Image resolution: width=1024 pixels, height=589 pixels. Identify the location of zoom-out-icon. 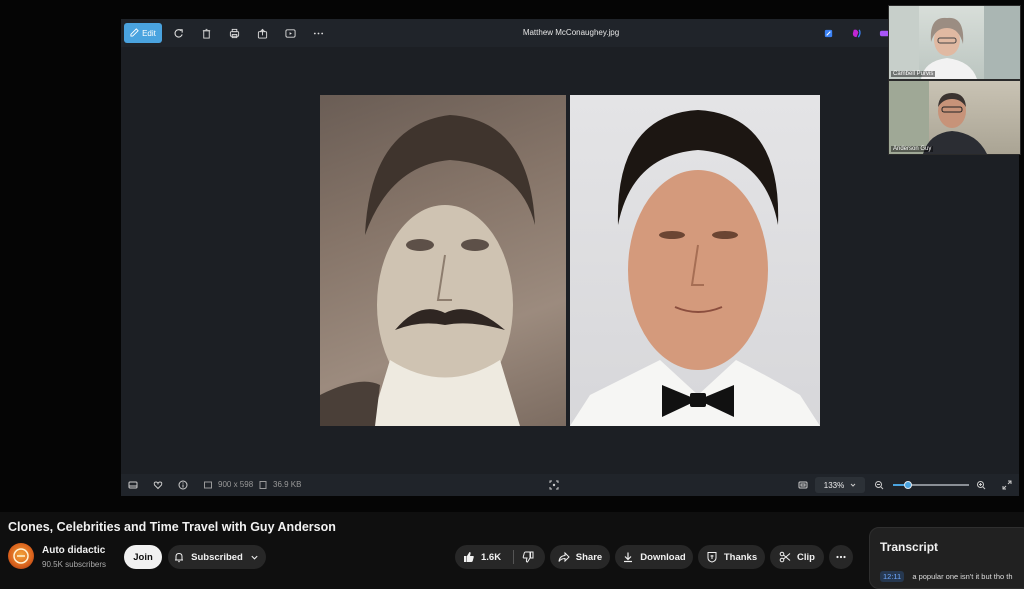
(879, 485).